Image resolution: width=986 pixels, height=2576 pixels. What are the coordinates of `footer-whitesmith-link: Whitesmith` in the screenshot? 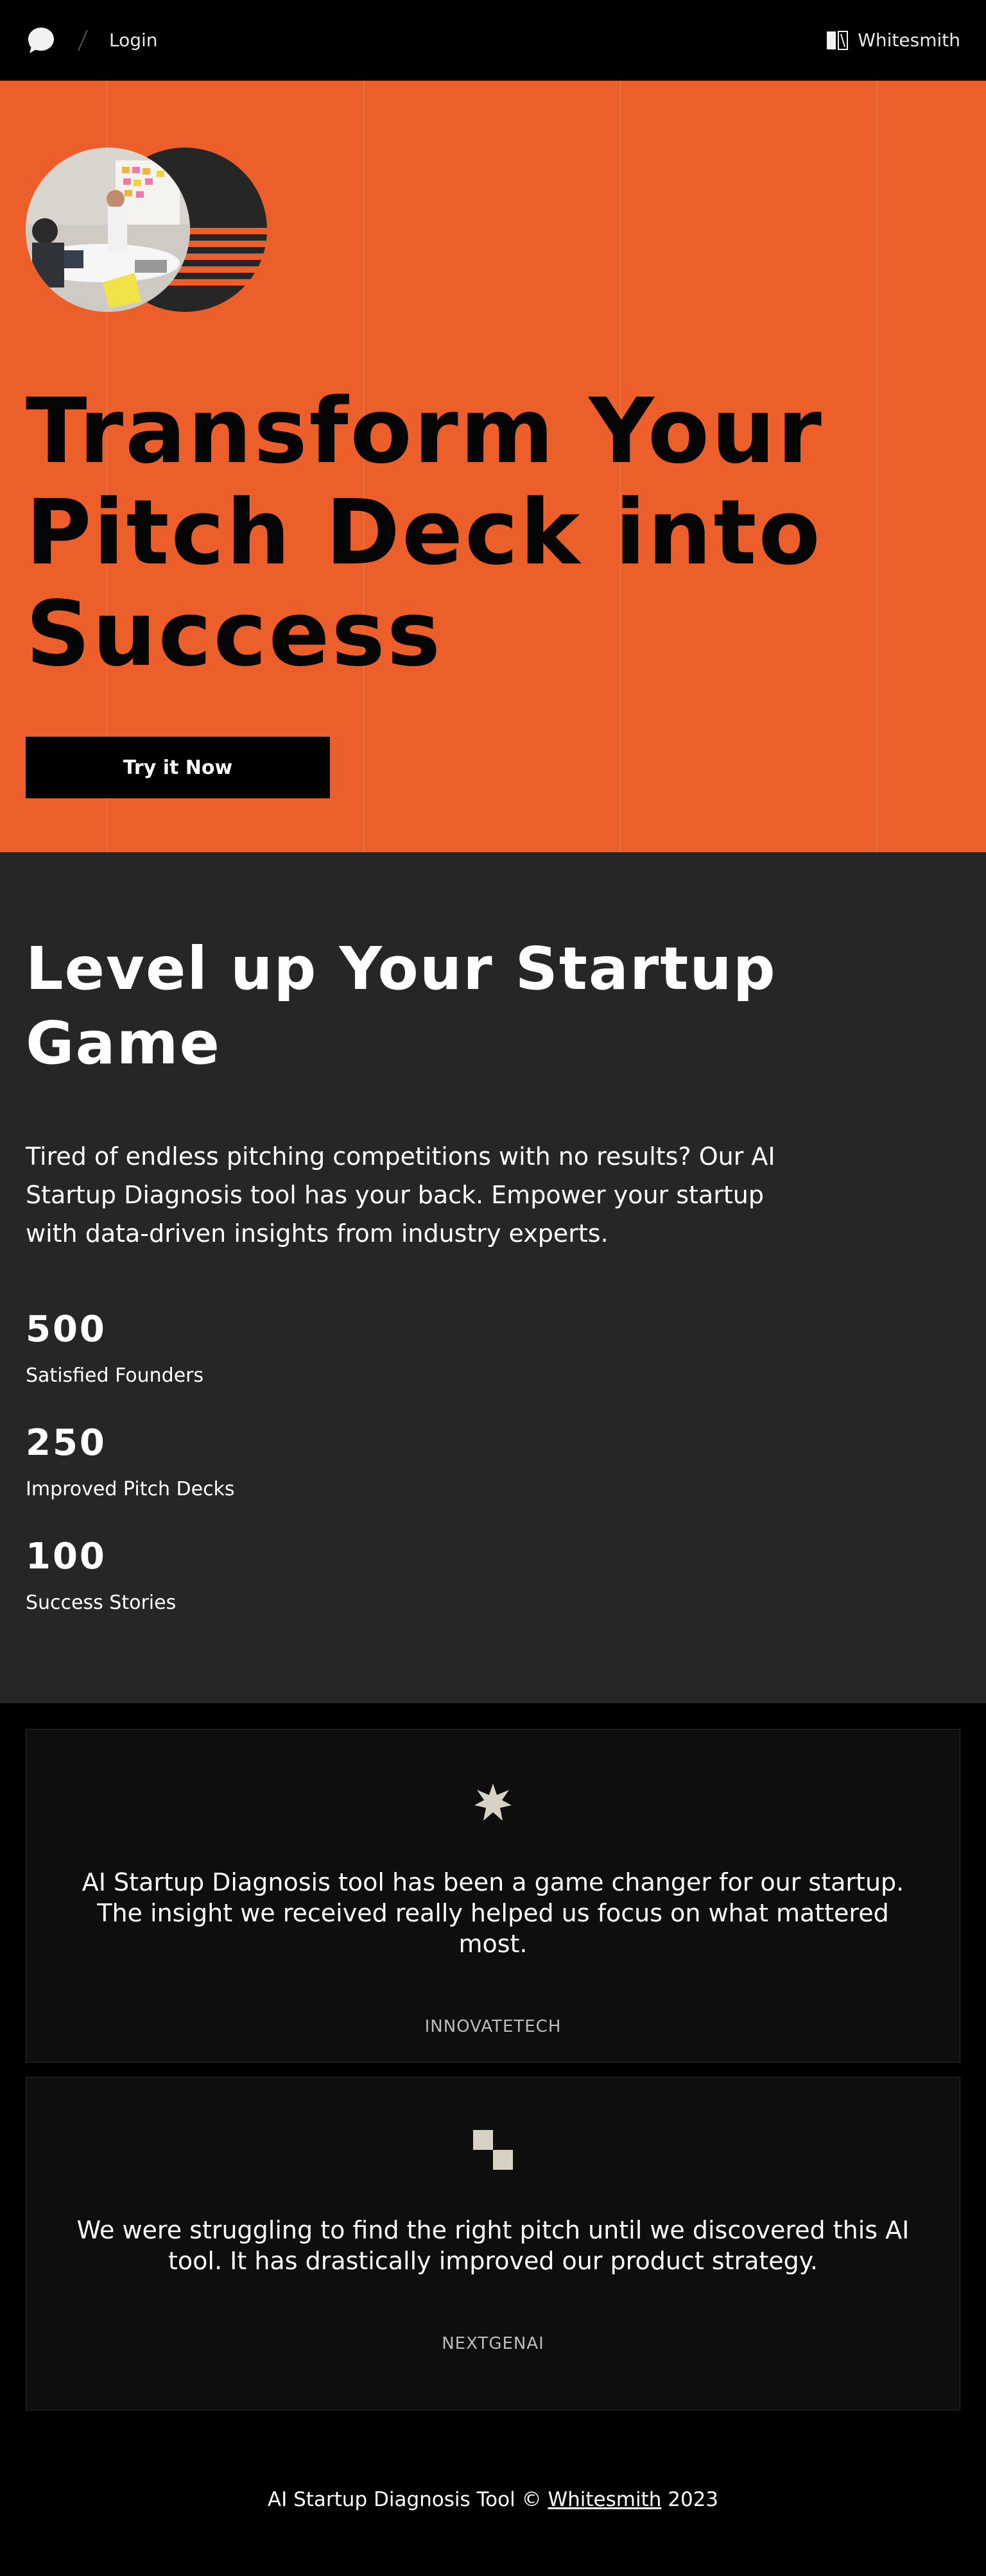 It's located at (604, 2499).